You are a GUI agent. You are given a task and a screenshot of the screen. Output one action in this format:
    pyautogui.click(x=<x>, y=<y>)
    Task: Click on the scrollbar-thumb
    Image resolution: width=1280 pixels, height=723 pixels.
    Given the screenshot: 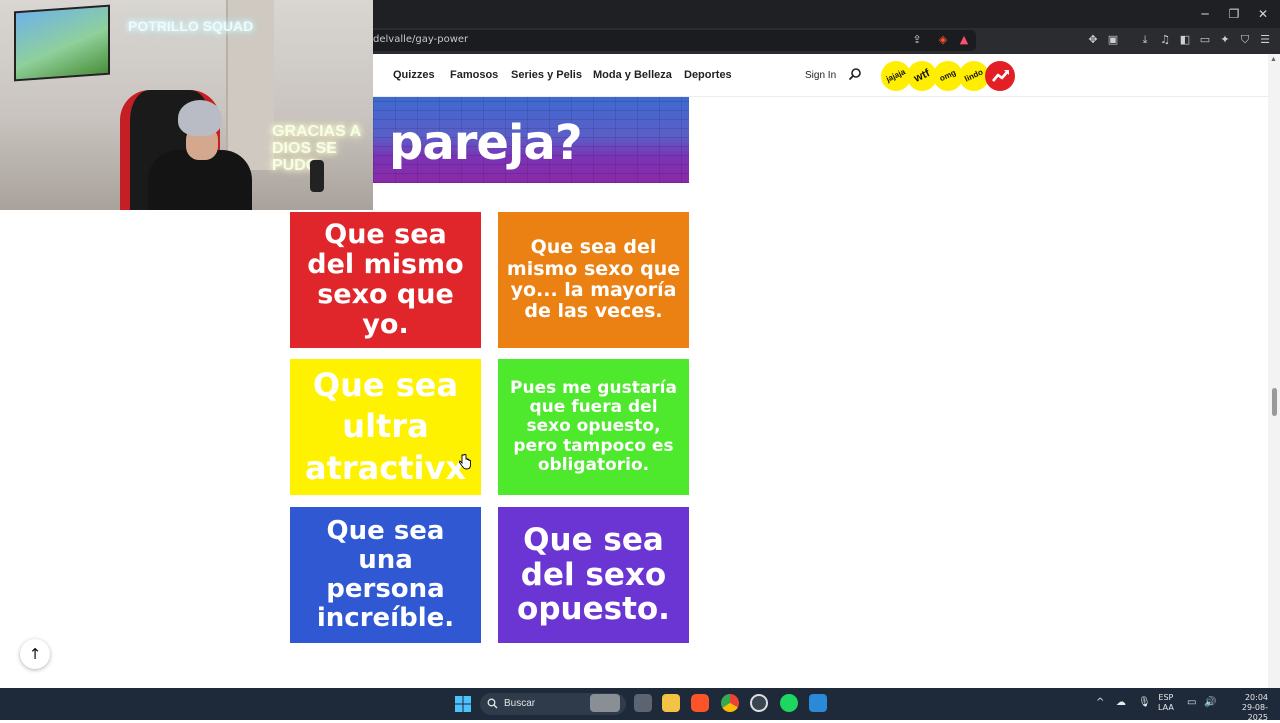 What is the action you would take?
    pyautogui.click(x=1274, y=402)
    